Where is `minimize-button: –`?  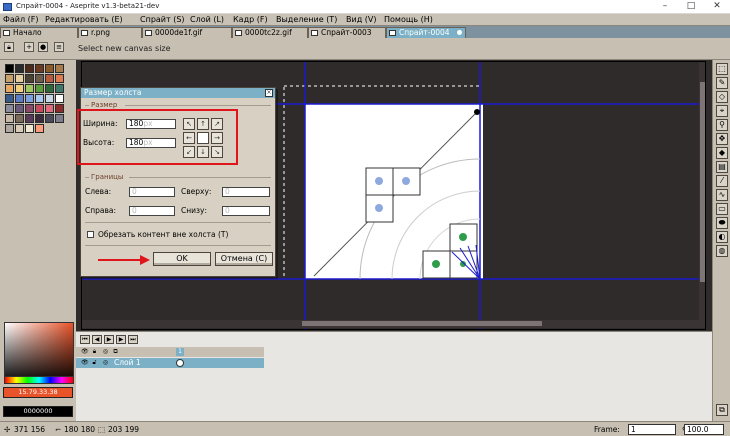 minimize-button: – is located at coordinates (665, 7).